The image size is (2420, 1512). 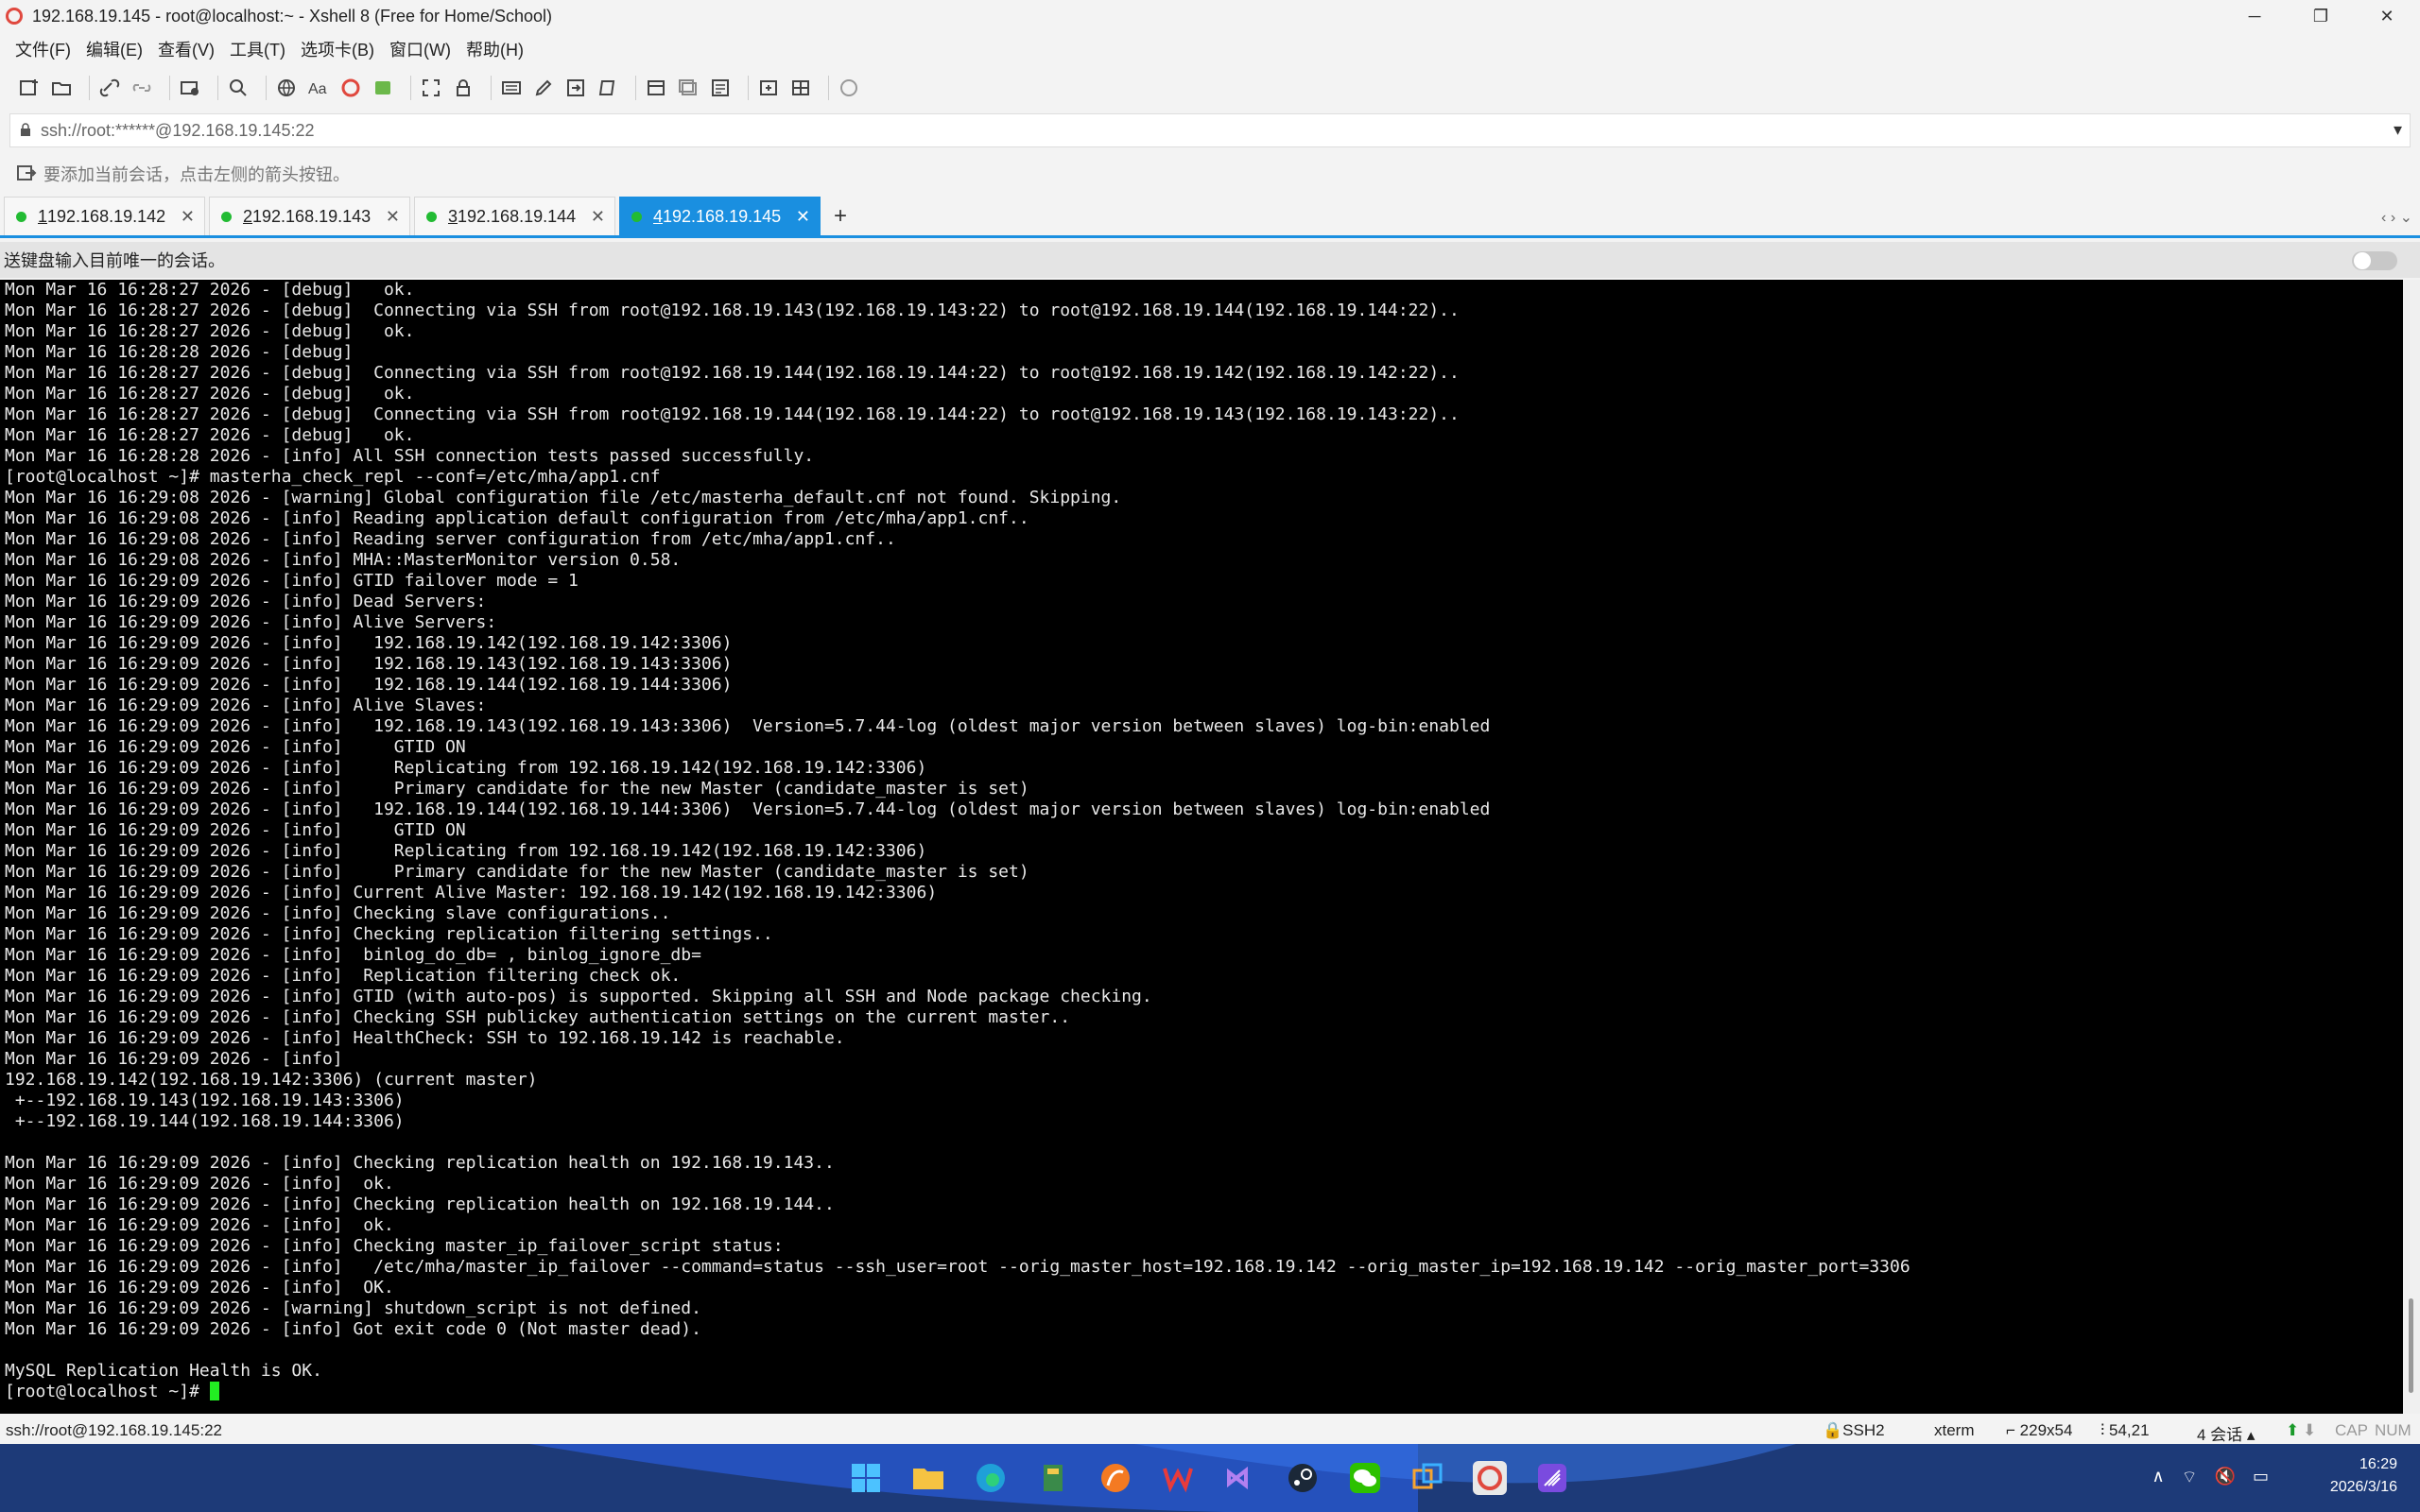 What do you see at coordinates (608, 88) in the screenshot?
I see `script-icon` at bounding box center [608, 88].